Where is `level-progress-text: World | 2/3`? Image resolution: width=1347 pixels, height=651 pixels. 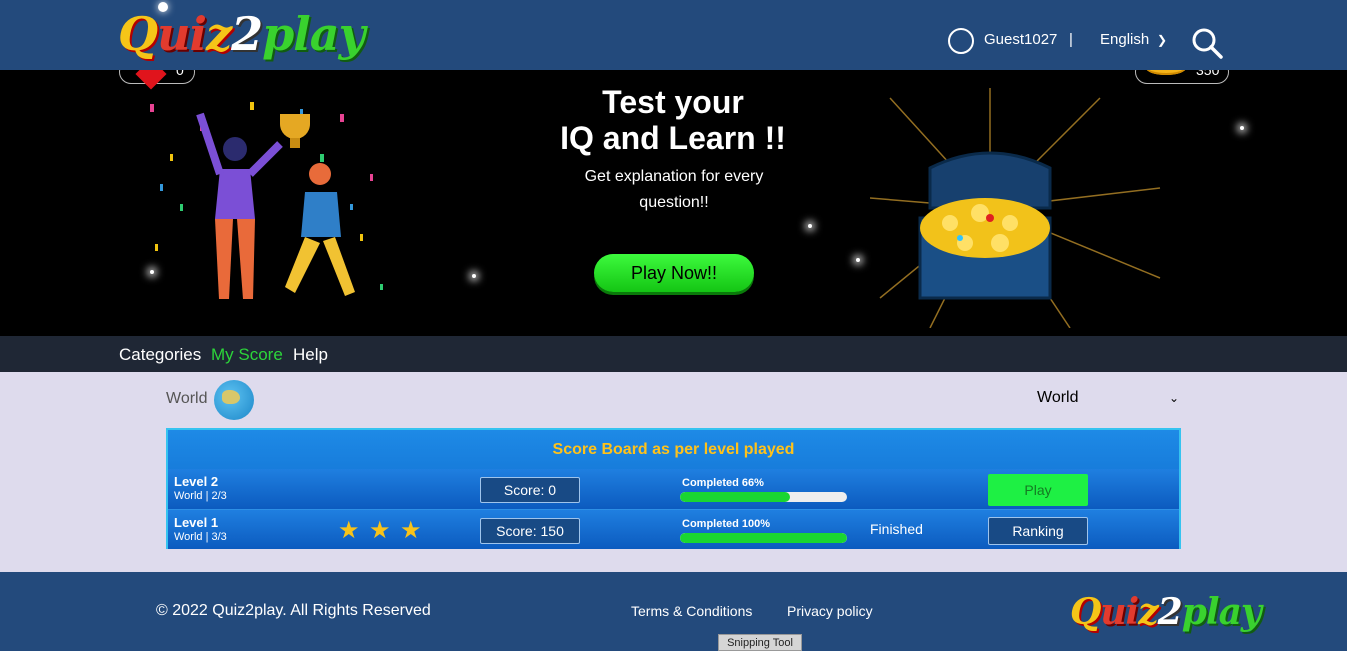
level-progress-text: World | 2/3 is located at coordinates (200, 496).